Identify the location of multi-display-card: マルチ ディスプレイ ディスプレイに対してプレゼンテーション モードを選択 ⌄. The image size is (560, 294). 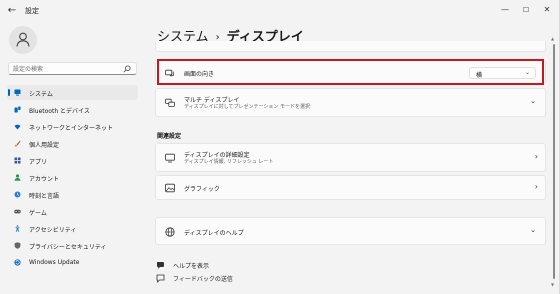
(350, 102).